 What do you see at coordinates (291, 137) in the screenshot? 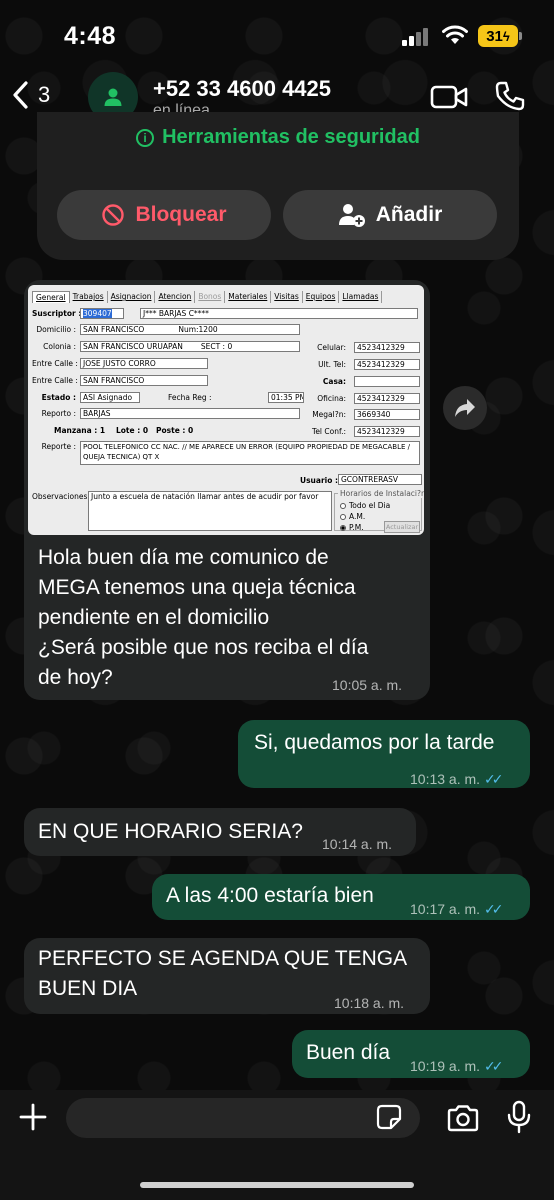
I see `security-tools-label: Herramientas de seguridad` at bounding box center [291, 137].